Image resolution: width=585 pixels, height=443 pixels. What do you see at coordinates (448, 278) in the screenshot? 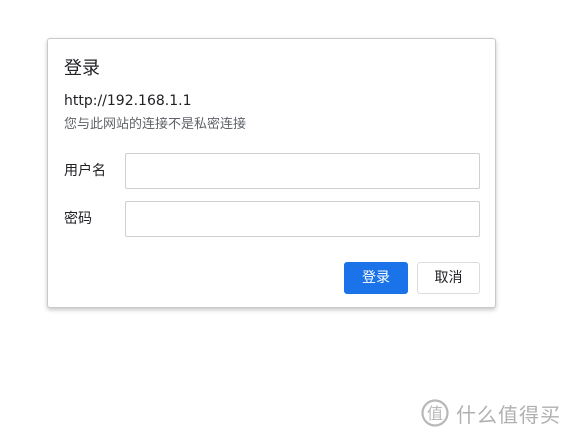
I see `cancel-button: 取消` at bounding box center [448, 278].